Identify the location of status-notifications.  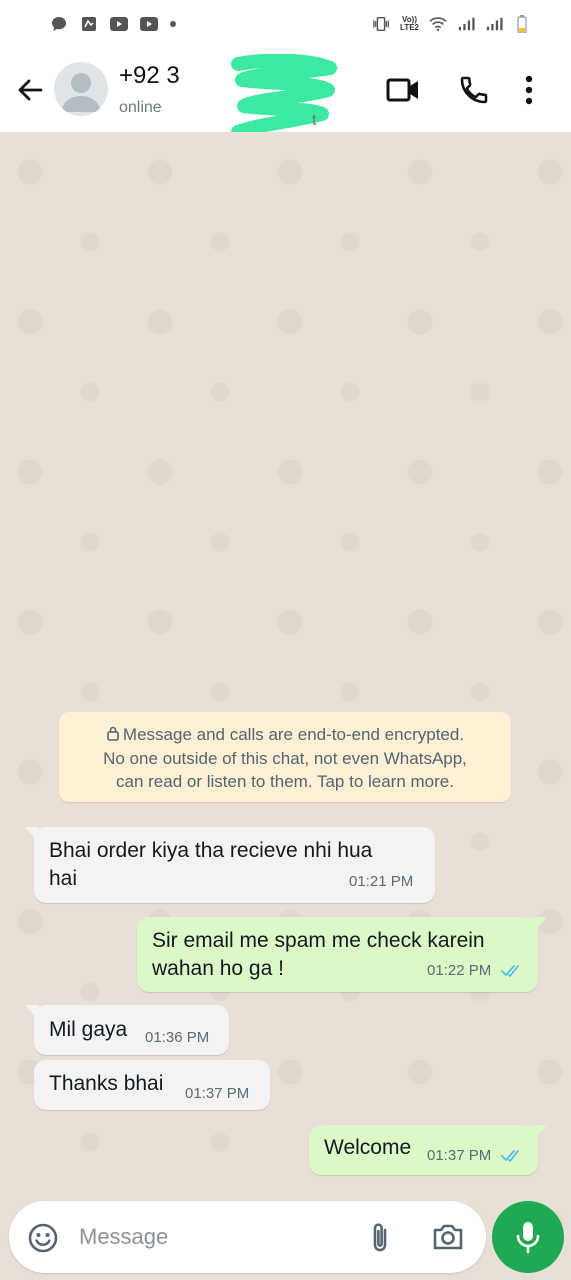
(113, 24).